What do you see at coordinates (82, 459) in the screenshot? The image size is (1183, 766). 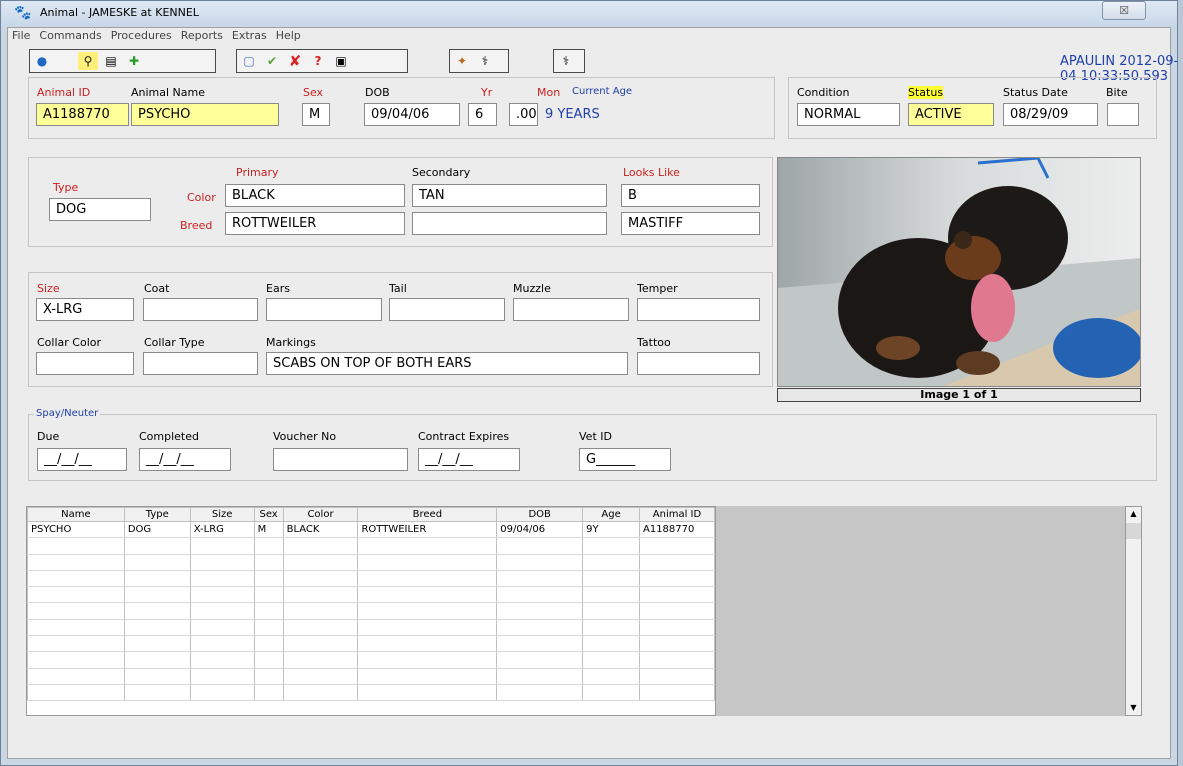 I see `due-date-field: __/__/__` at bounding box center [82, 459].